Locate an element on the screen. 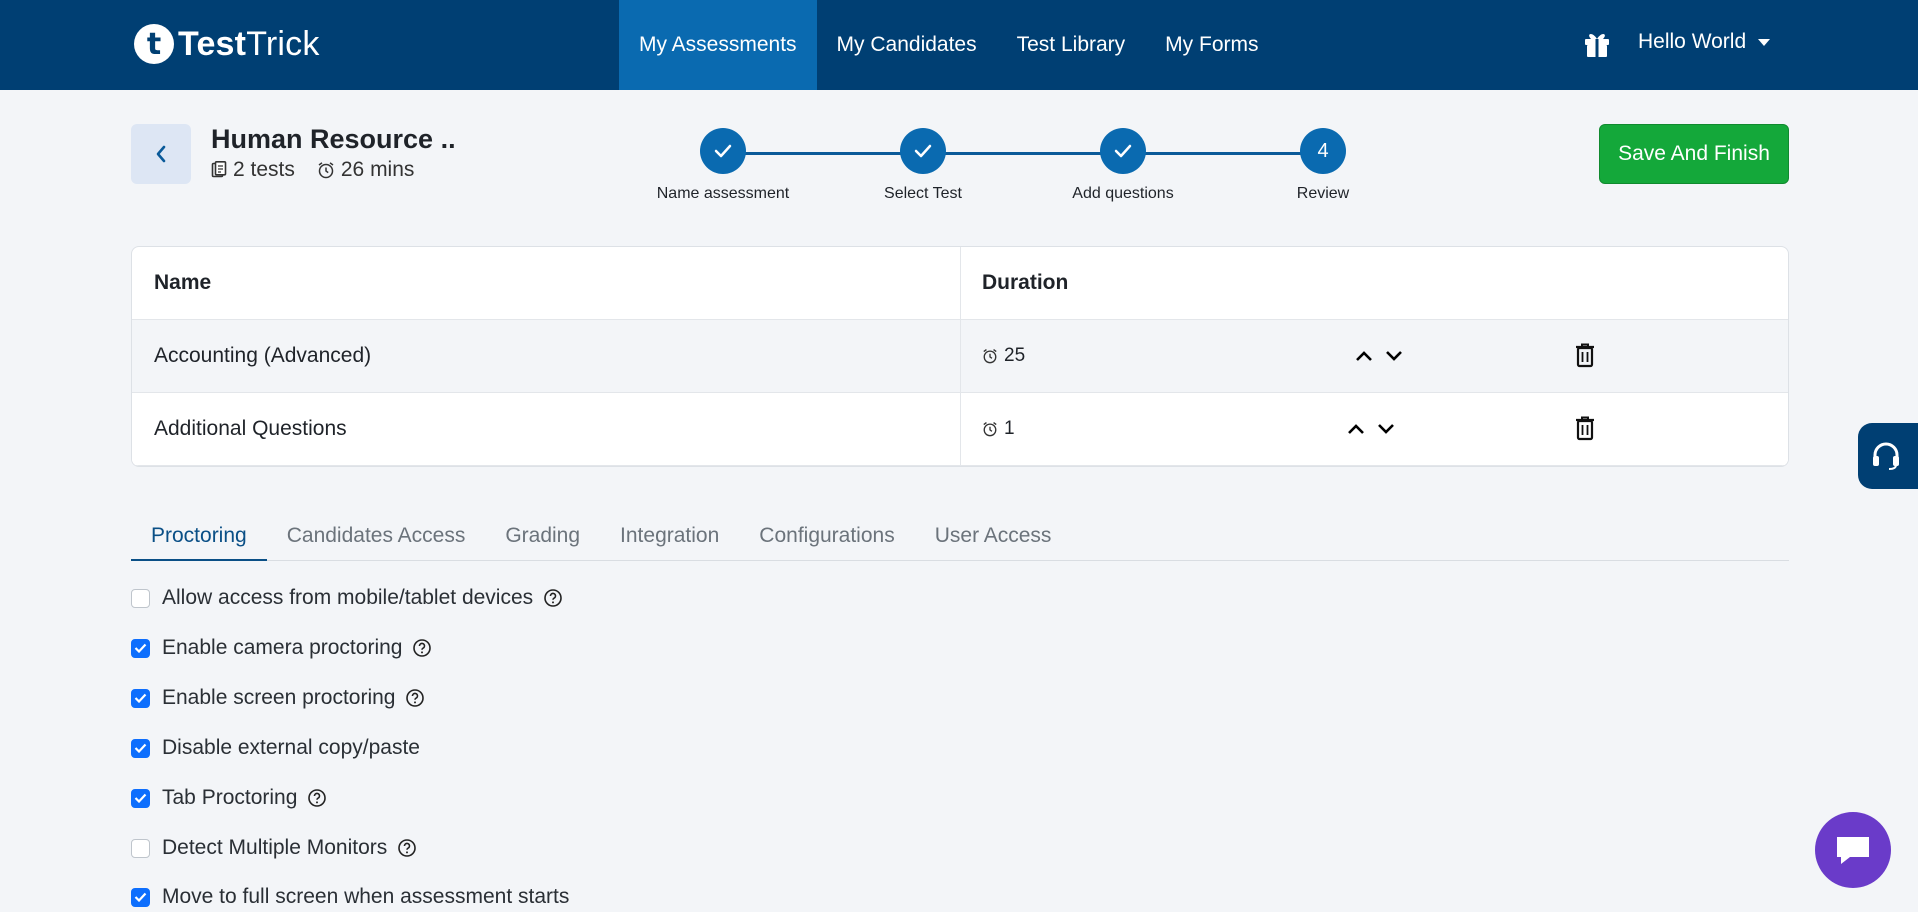  headset-icon is located at coordinates (1886, 456).